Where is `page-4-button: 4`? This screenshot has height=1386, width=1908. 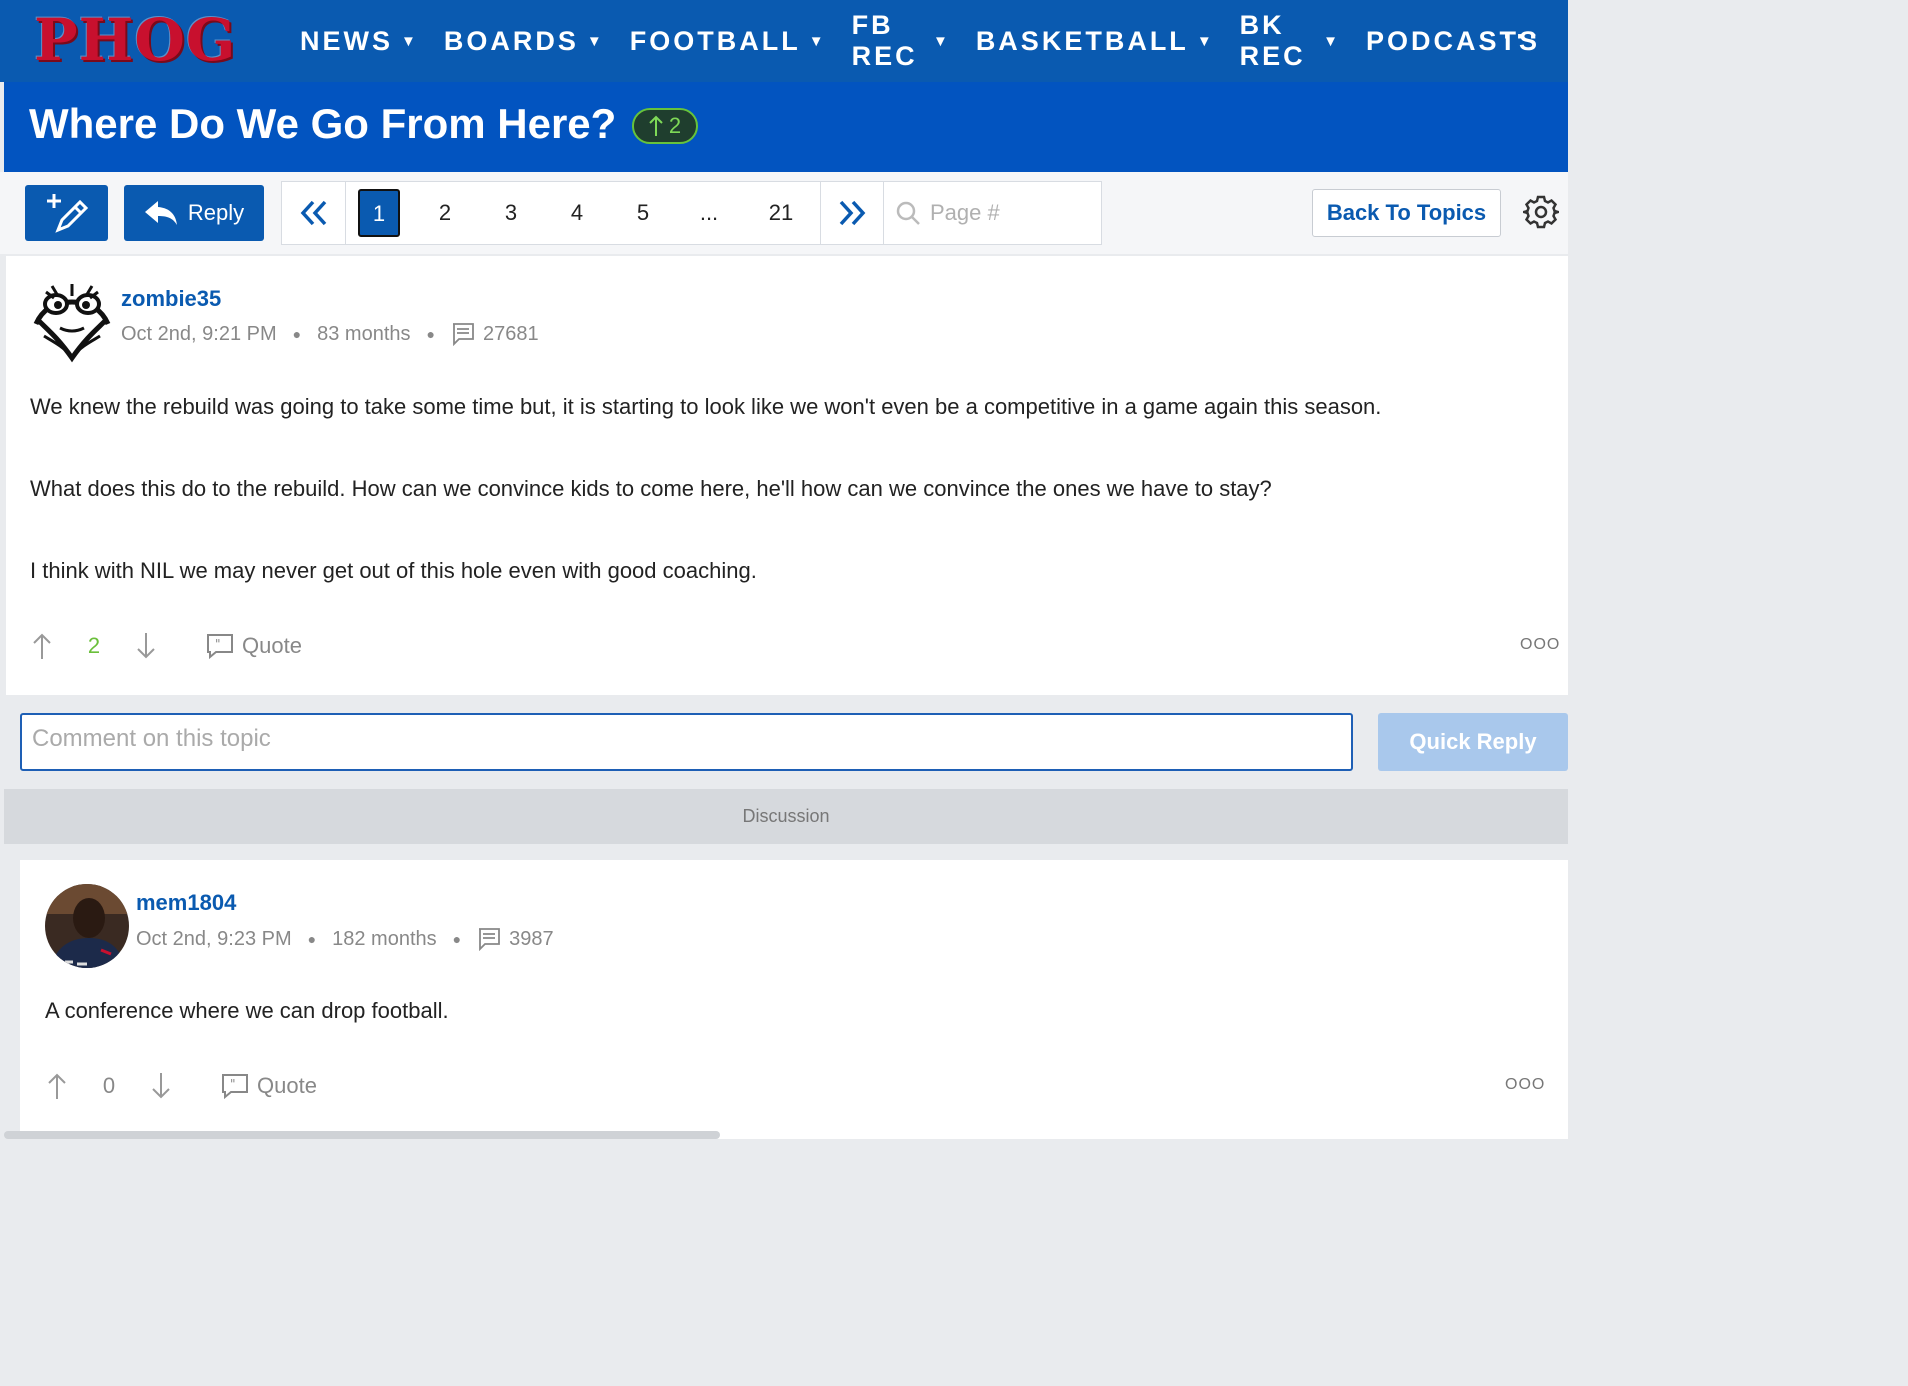
page-4-button: 4 is located at coordinates (577, 213).